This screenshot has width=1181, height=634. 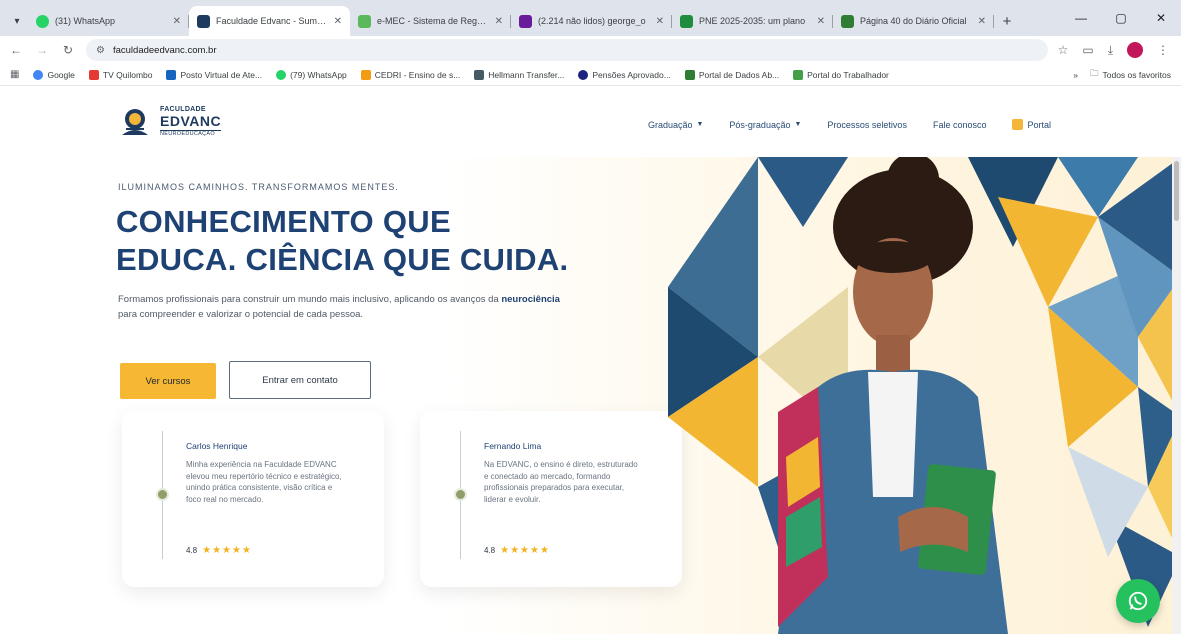 I want to click on bookmark-portal-trabalhador: Portal do Trabalhador, so click(x=841, y=74).